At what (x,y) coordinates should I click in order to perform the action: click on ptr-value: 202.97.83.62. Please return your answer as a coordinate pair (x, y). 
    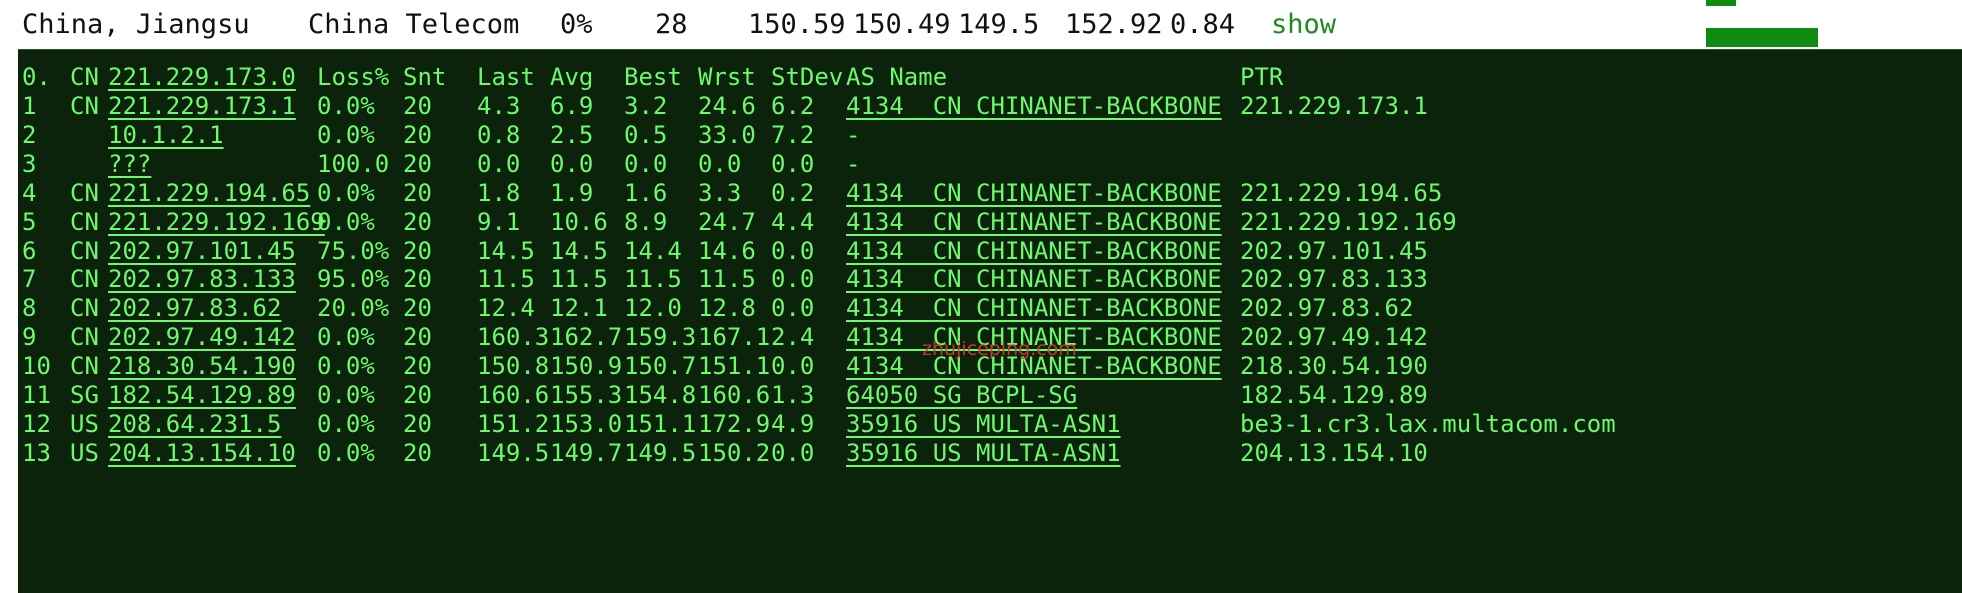
    Looking at the image, I should click on (1327, 308).